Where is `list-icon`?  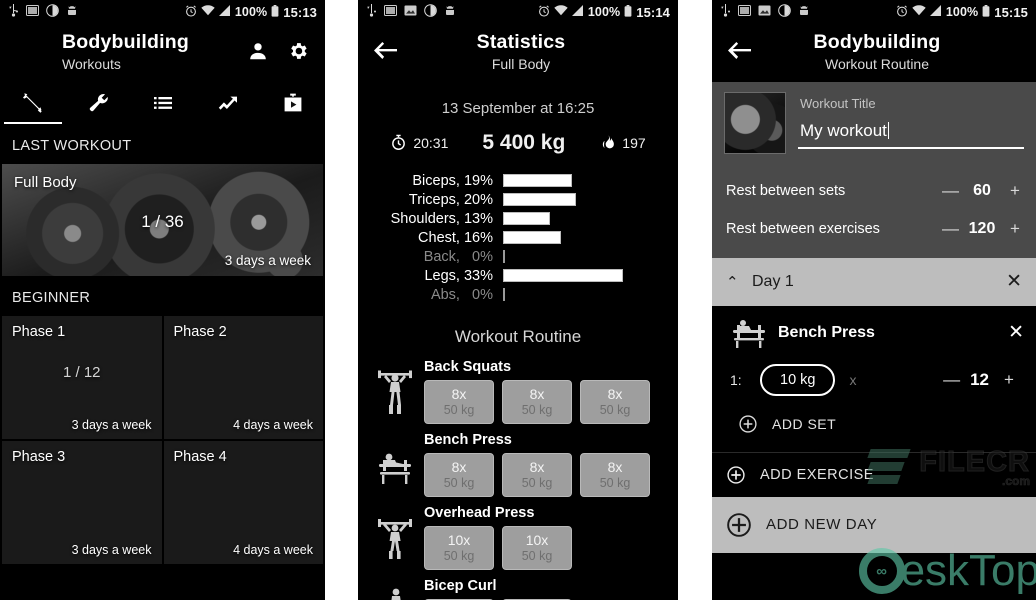
list-icon is located at coordinates (162, 102).